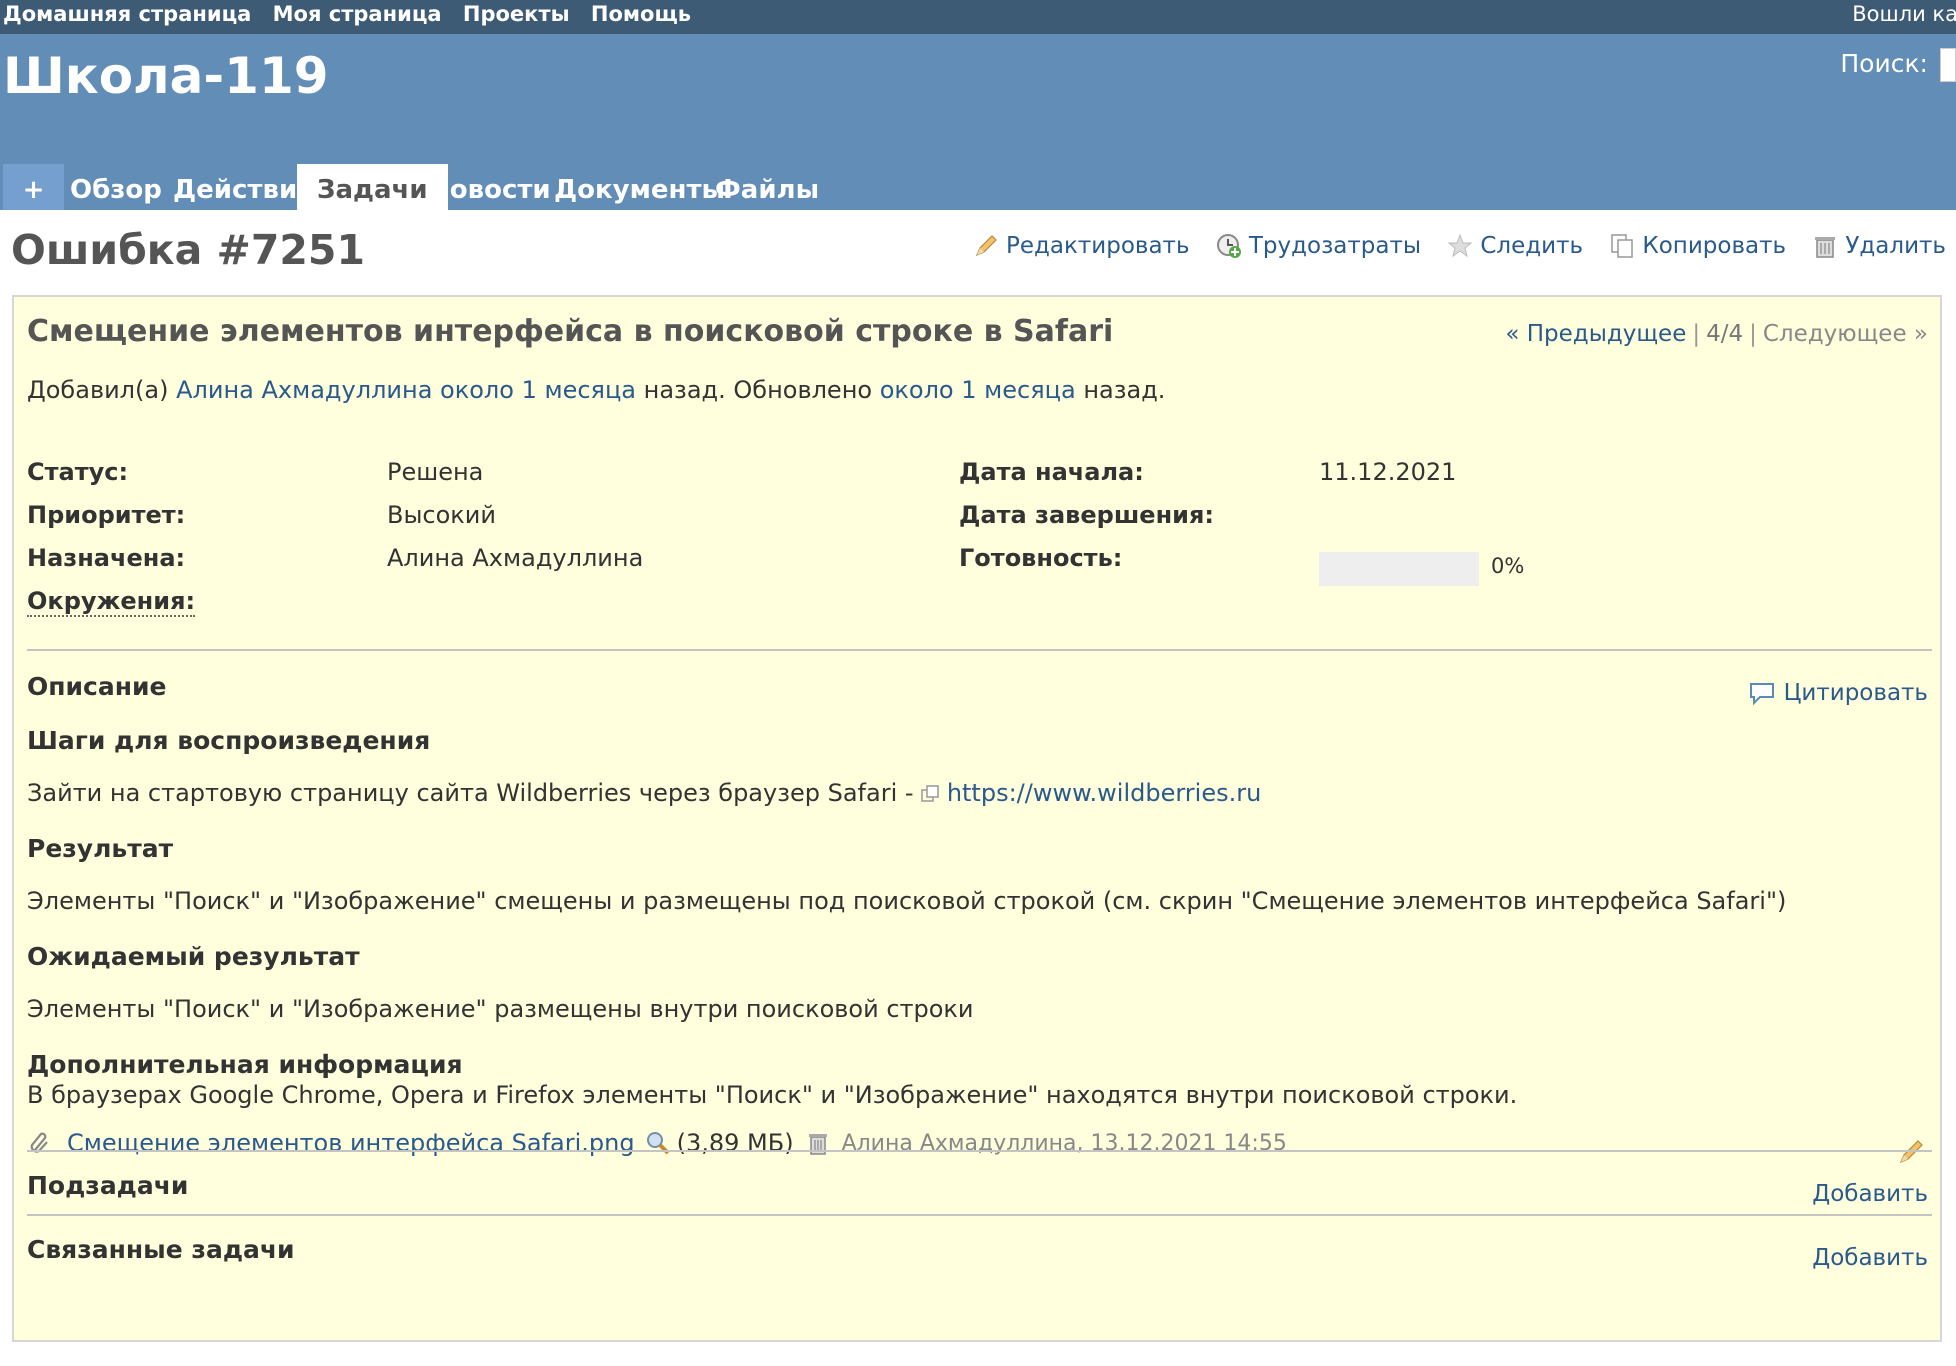  What do you see at coordinates (1911, 1152) in the screenshot?
I see `edit-attachments-pencil-icon` at bounding box center [1911, 1152].